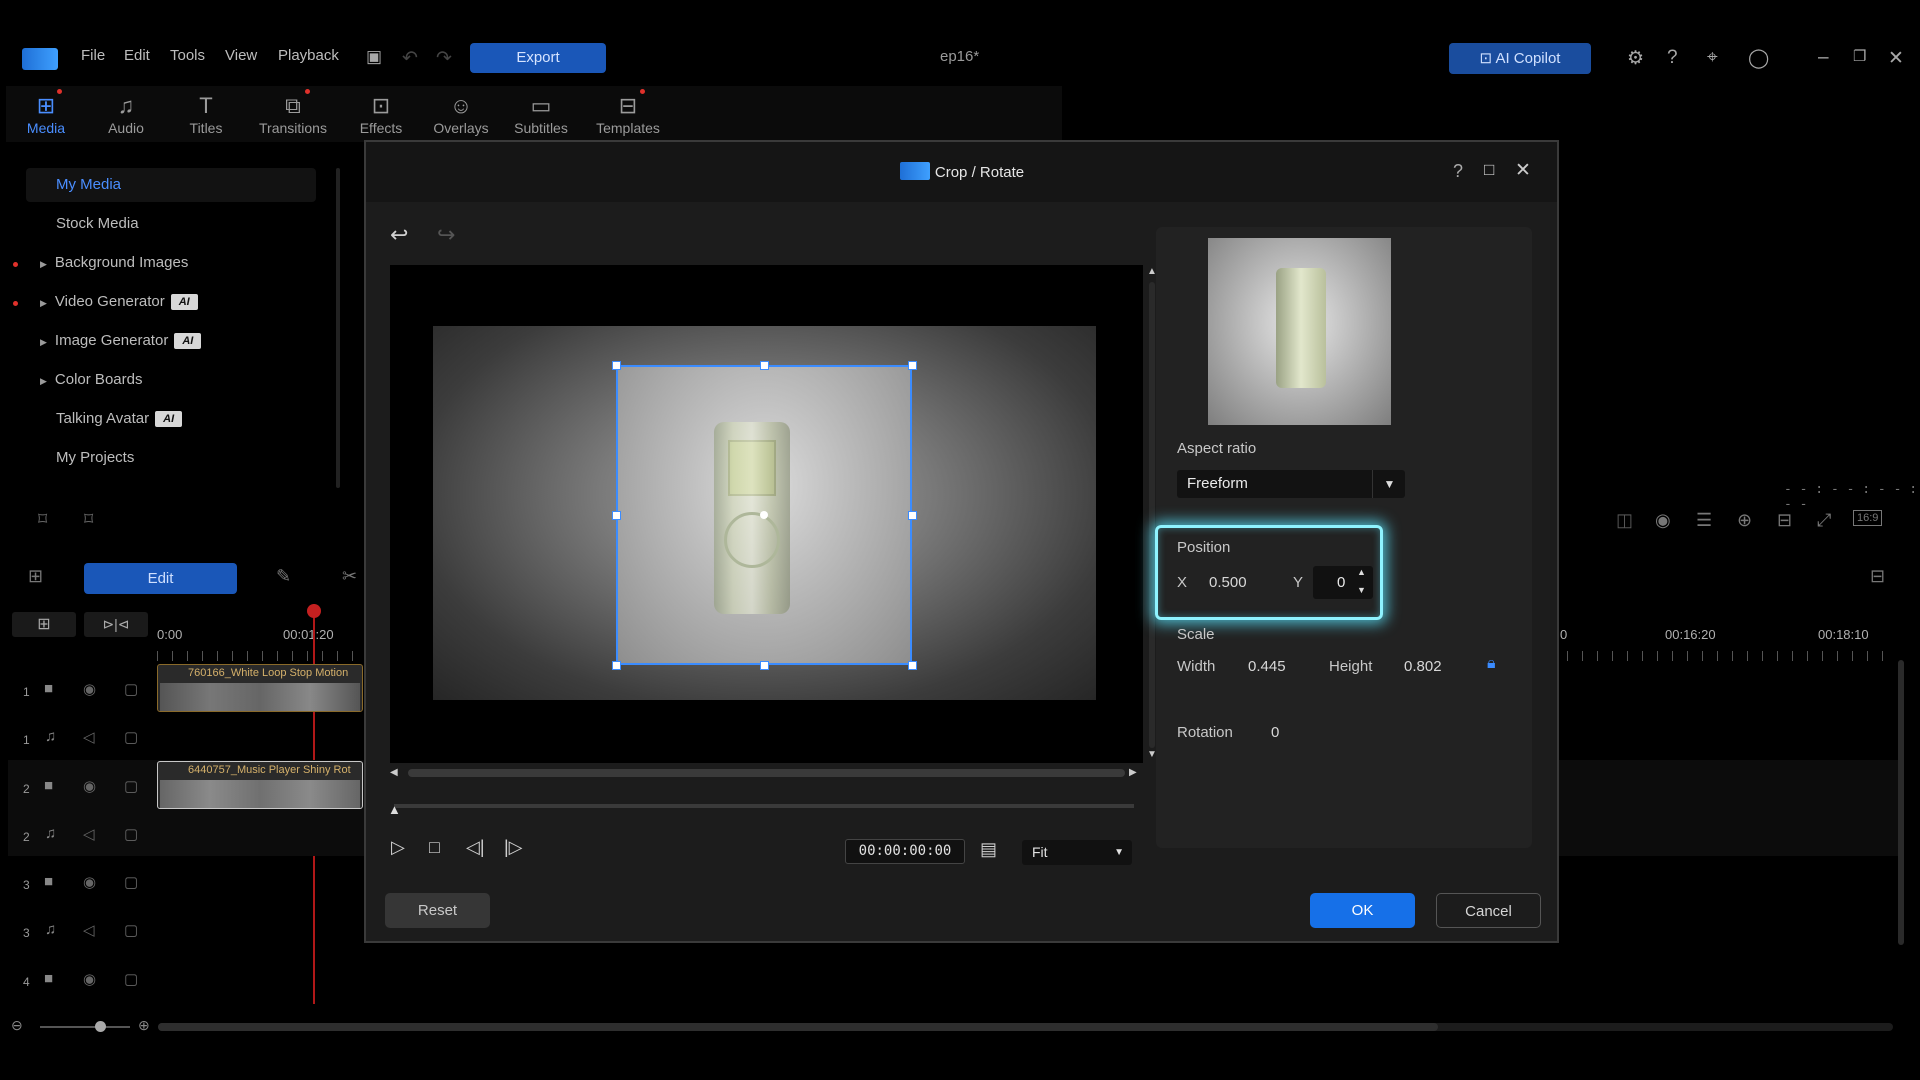 The width and height of the screenshot is (1920, 1080). Describe the element at coordinates (1489, 170) in the screenshot. I see `maximize-icon: □` at that location.